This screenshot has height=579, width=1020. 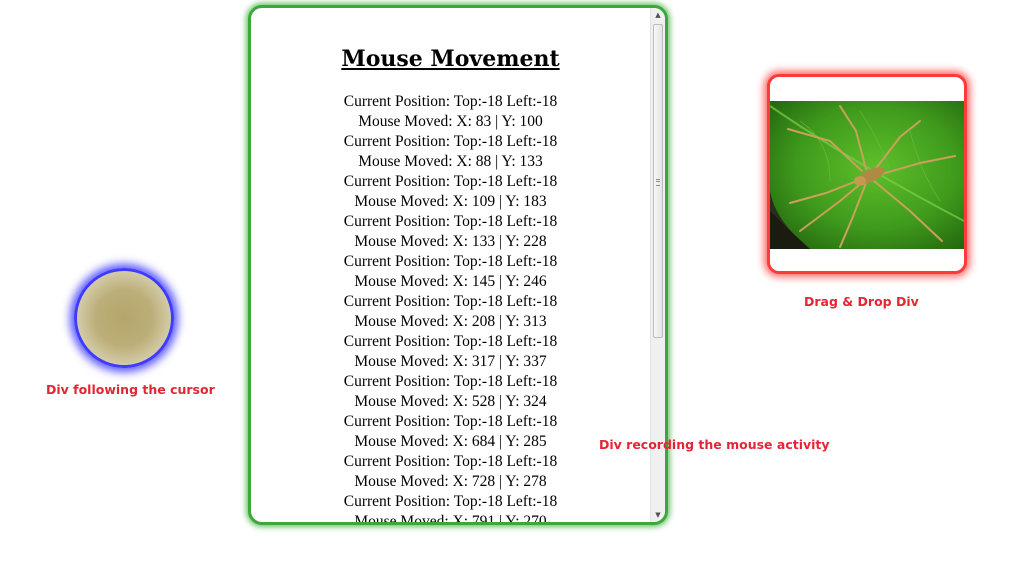 I want to click on mouse-moved-line: Mouse Moved: X: 83 | Y: 100, so click(x=450, y=121).